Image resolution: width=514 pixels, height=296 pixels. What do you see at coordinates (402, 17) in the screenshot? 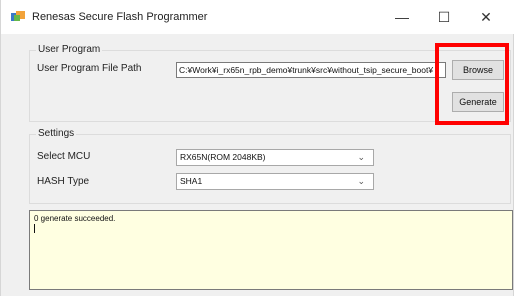
I see `minimize-button: —` at bounding box center [402, 17].